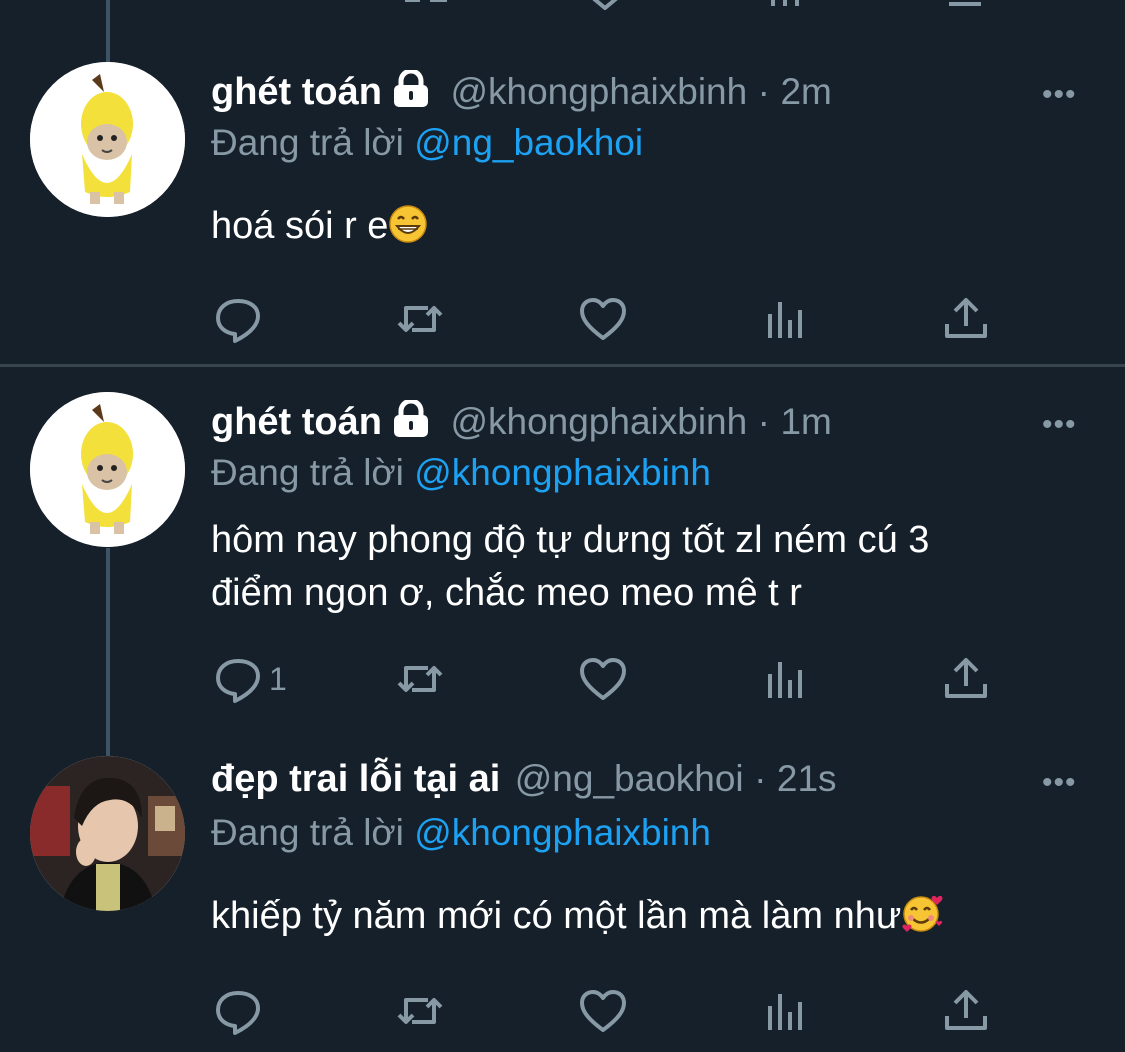 The width and height of the screenshot is (1125, 1052). Describe the element at coordinates (923, 920) in the screenshot. I see `smiling-face-with-hearts-icon` at that location.